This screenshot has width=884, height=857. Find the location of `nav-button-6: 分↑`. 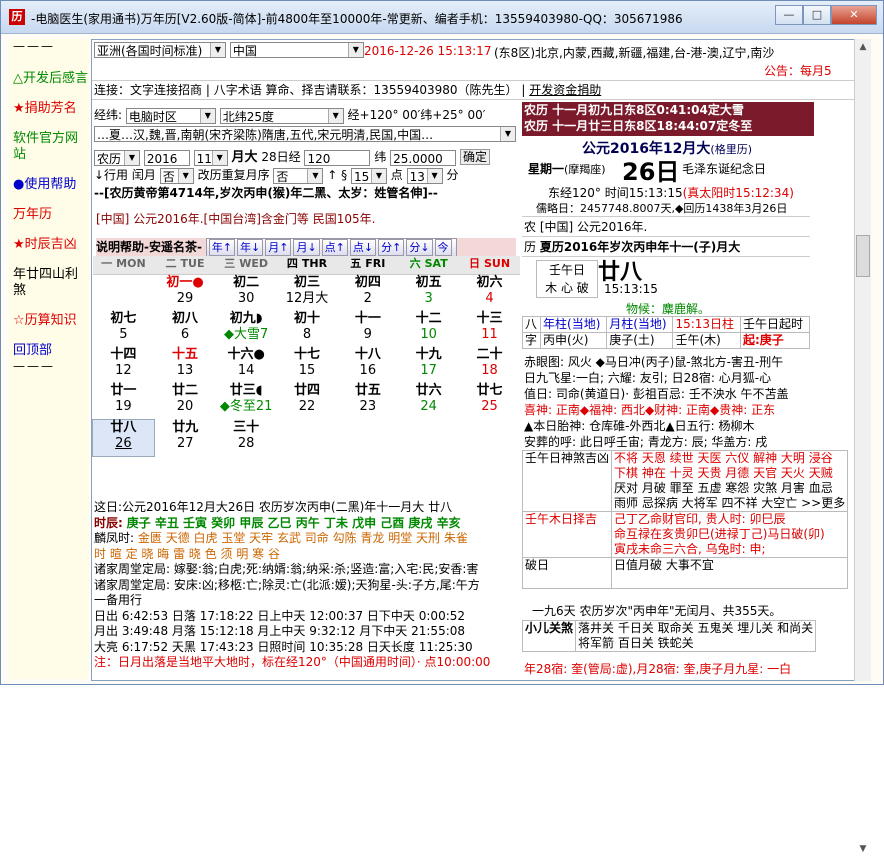

nav-button-6: 分↑ is located at coordinates (391, 247).